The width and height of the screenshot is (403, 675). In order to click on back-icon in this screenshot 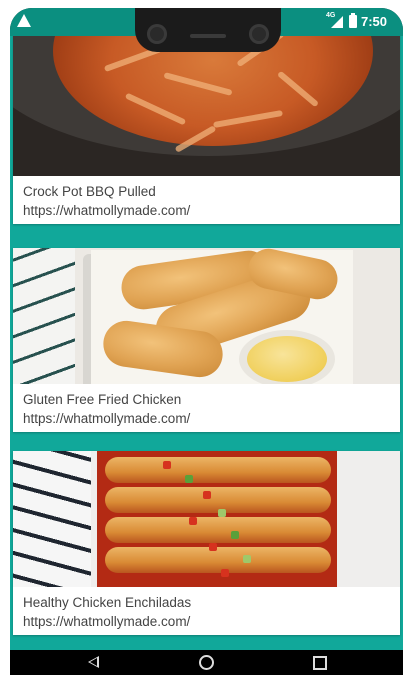, I will do `click(93, 662)`.